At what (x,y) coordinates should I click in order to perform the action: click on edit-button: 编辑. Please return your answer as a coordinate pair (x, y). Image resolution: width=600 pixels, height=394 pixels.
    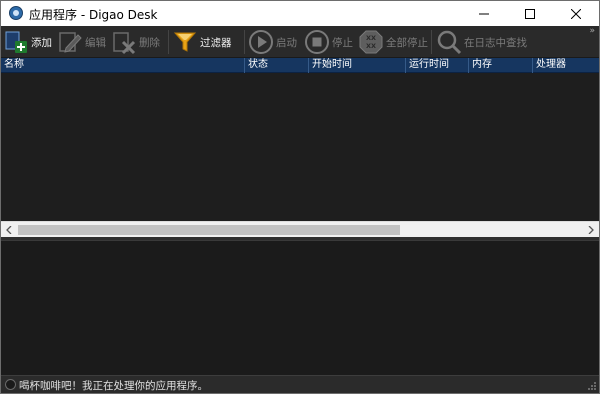
    Looking at the image, I should click on (81, 42).